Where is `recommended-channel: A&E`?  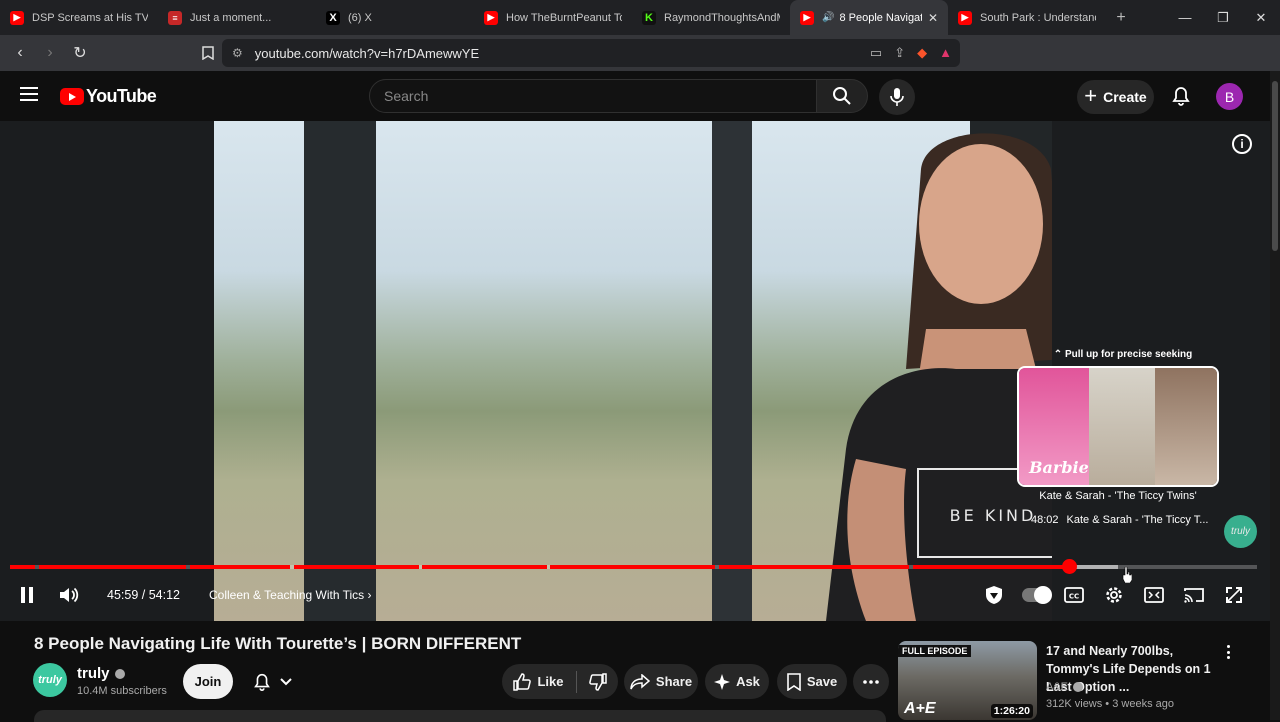
recommended-channel: A&E is located at coordinates (1065, 687).